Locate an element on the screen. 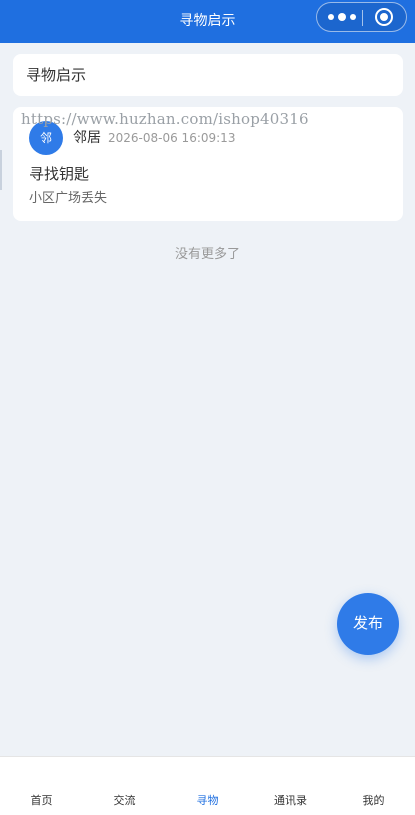 This screenshot has height=815, width=415. tab-contacts: 通讯录 is located at coordinates (290, 786).